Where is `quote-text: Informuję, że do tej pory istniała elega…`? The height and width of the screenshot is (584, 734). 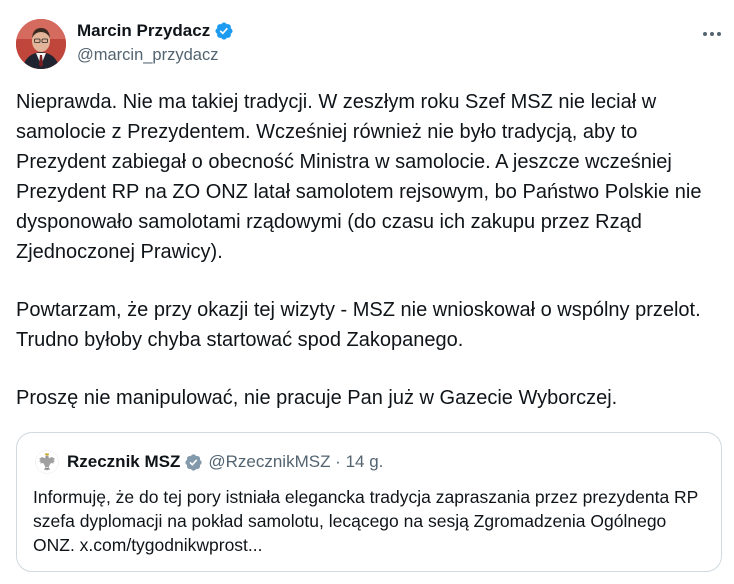
quote-text: Informuję, że do tej pory istniała elega… is located at coordinates (366, 521).